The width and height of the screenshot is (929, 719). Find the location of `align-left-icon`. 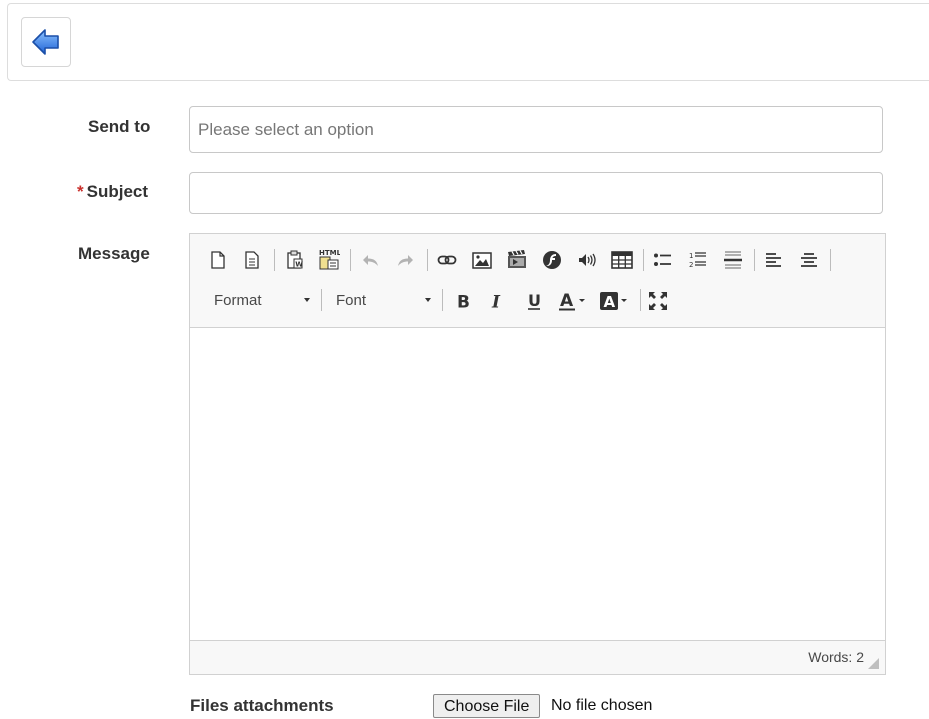

align-left-icon is located at coordinates (774, 260).